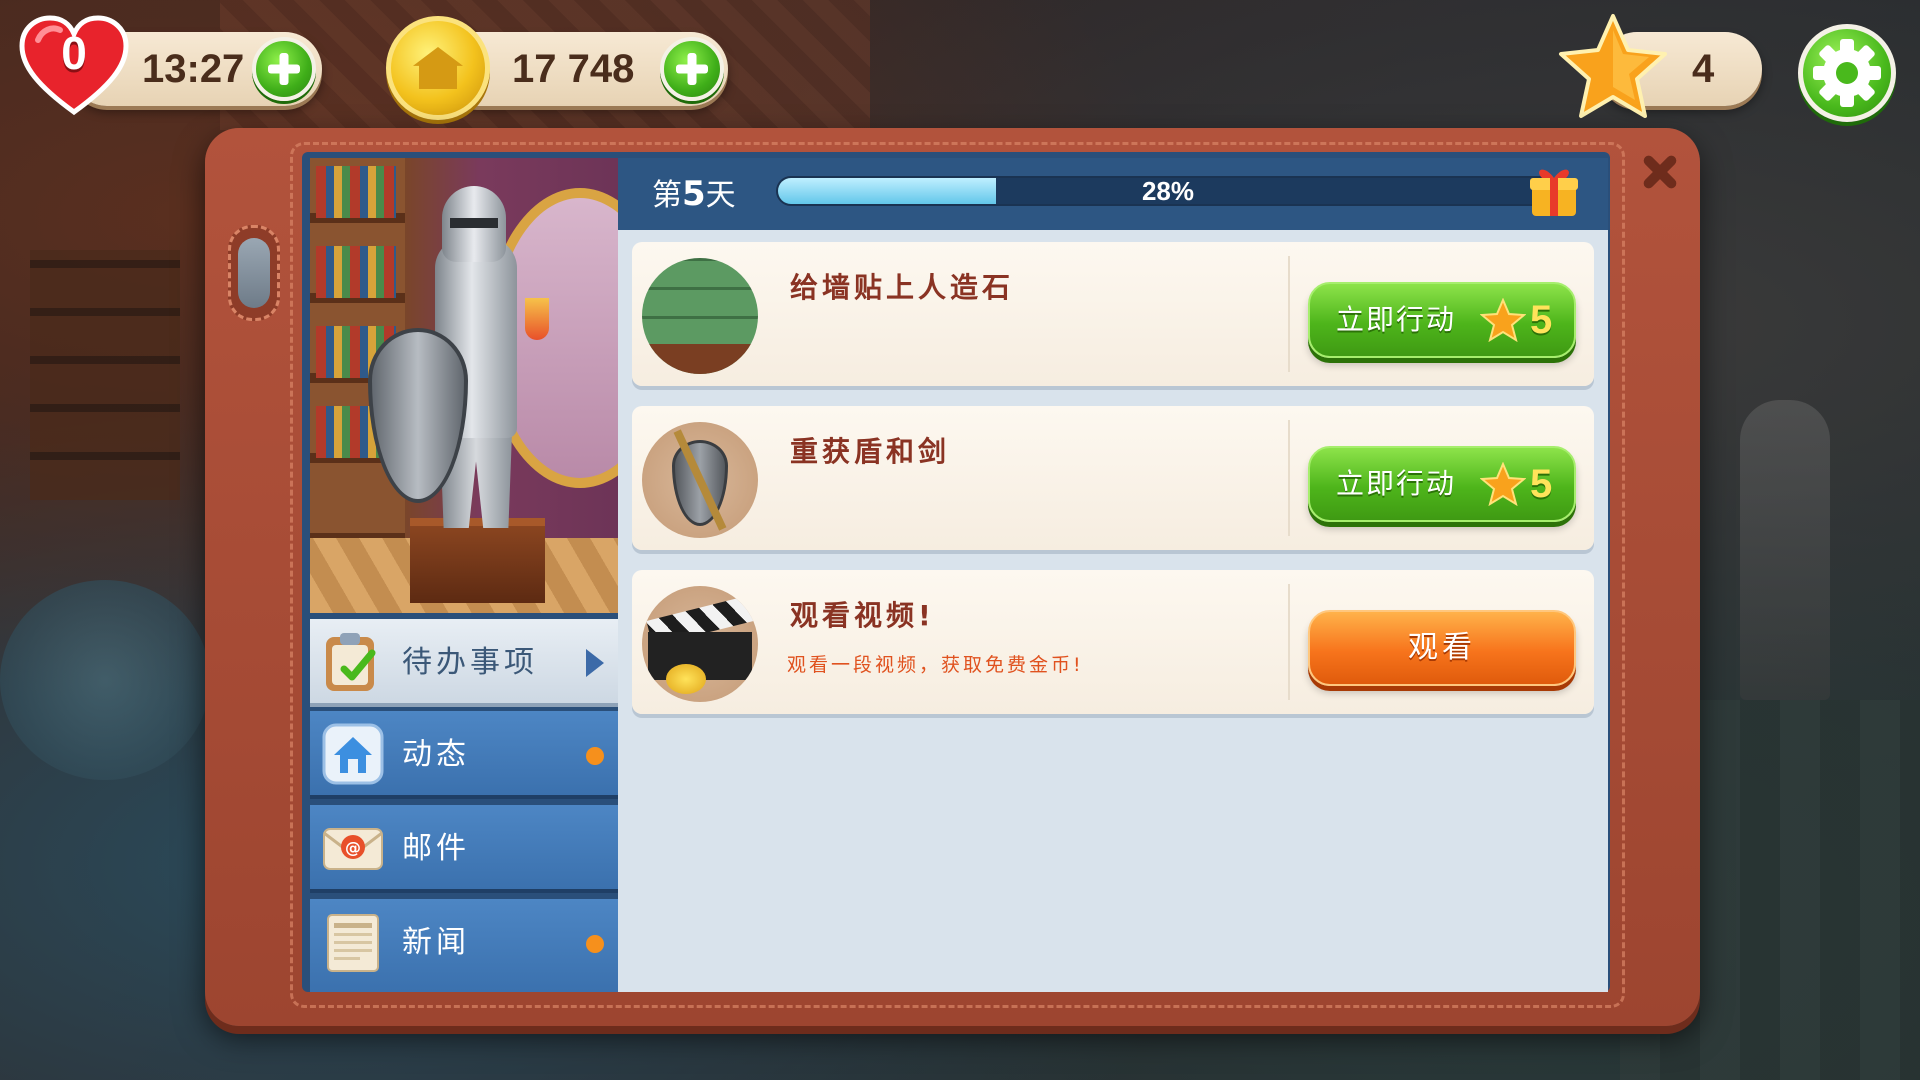 This screenshot has width=1920, height=1080. What do you see at coordinates (436, 754) in the screenshot?
I see `tab-activity-label: 动态` at bounding box center [436, 754].